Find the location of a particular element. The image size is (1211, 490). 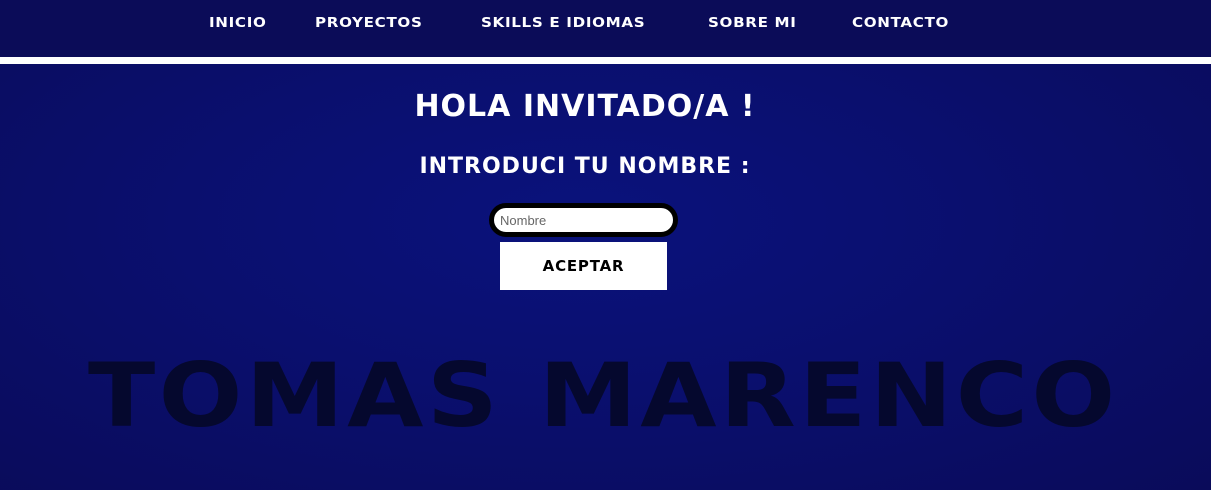

nav-divider is located at coordinates (605, 60).